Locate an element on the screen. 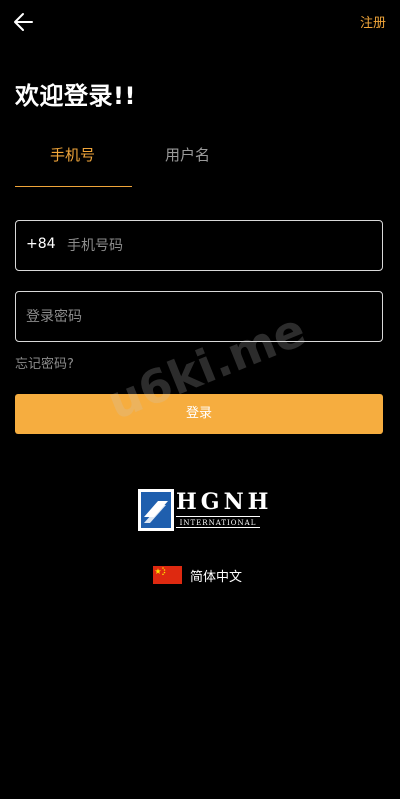  tab-phone: 手机号 is located at coordinates (72, 154).